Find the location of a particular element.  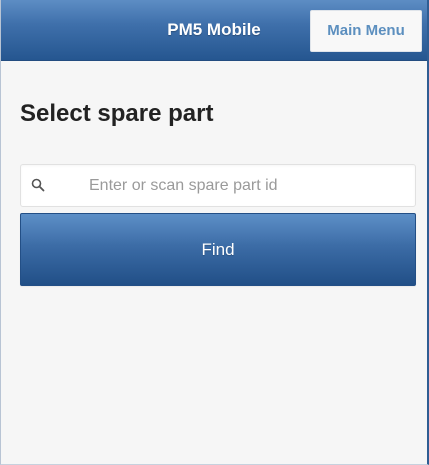

main-menu-button: Main Menu is located at coordinates (366, 31).